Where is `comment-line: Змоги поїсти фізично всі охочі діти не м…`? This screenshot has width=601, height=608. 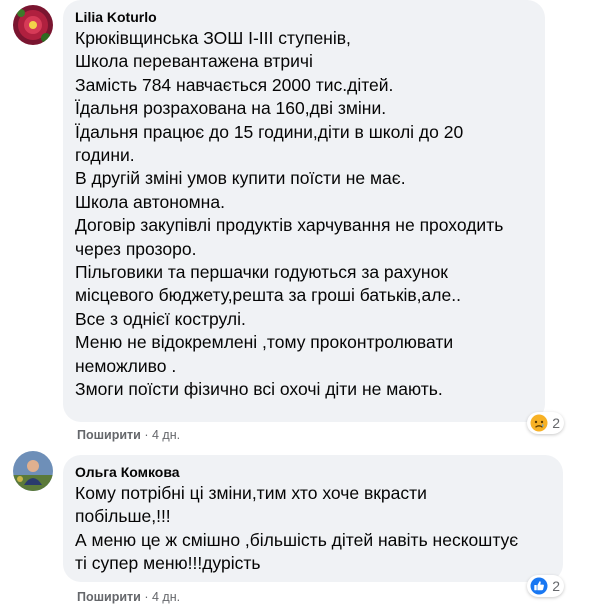 comment-line: Змоги поїсти фізично всі охочі діти не м… is located at coordinates (259, 389).